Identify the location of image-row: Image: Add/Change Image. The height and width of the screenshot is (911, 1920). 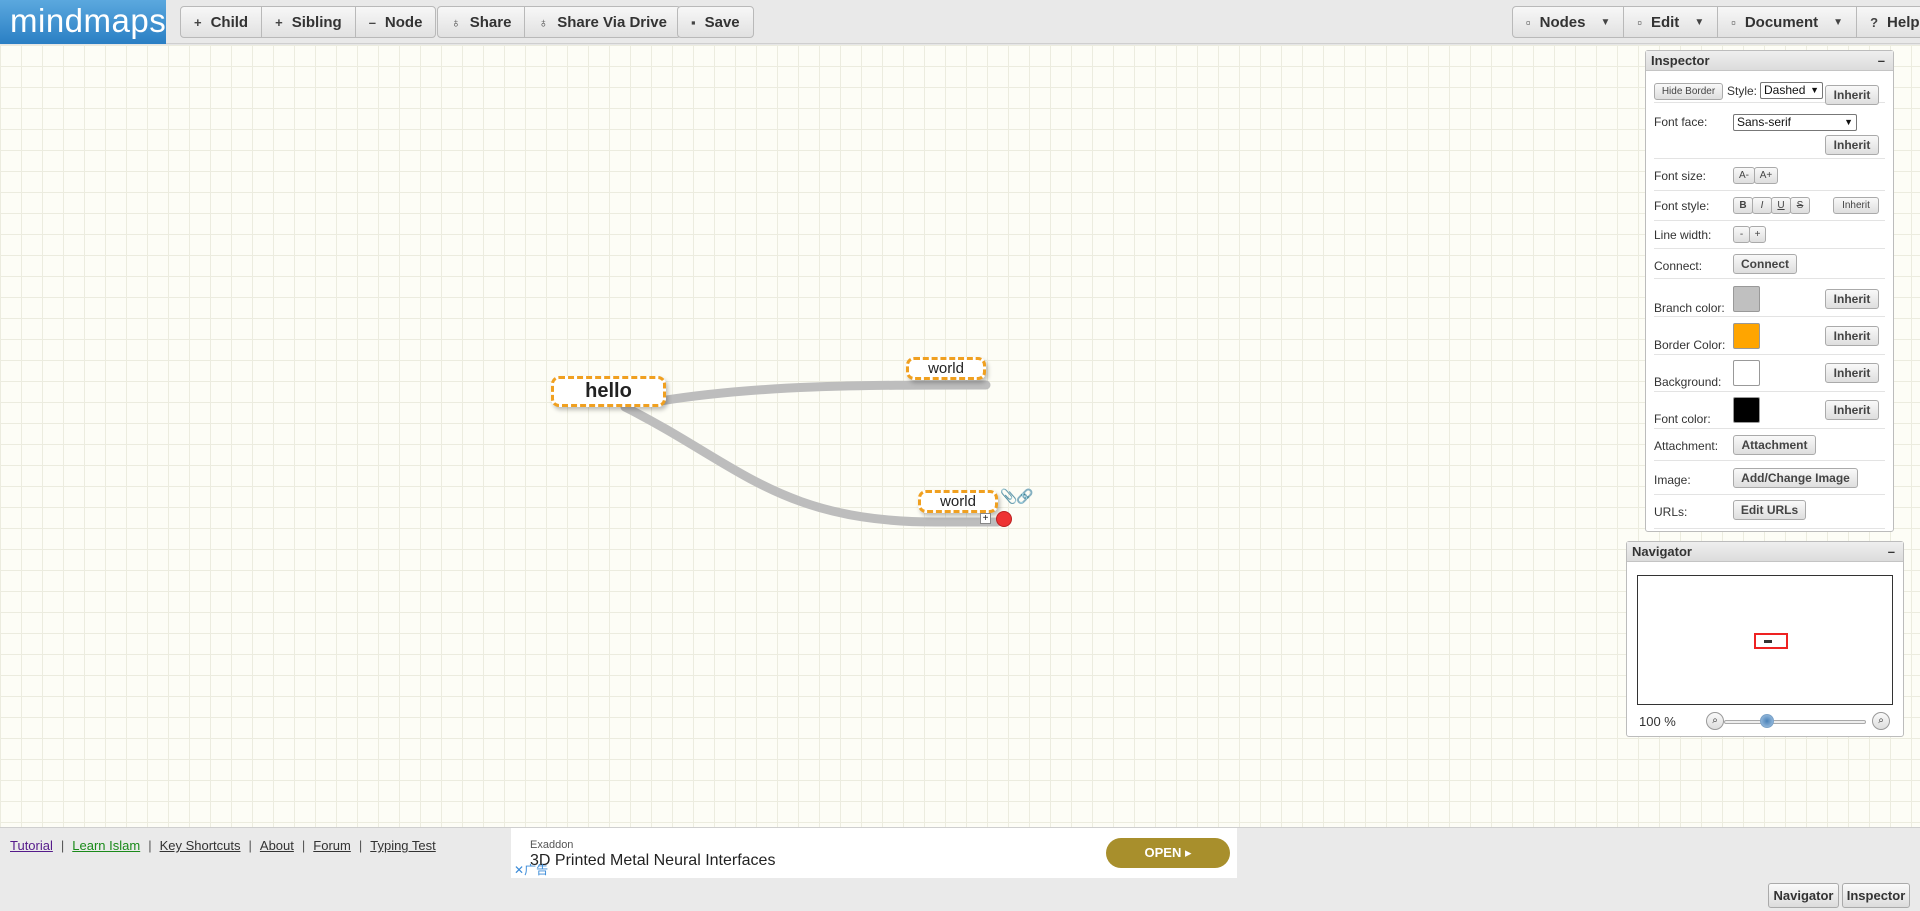
(1769, 479).